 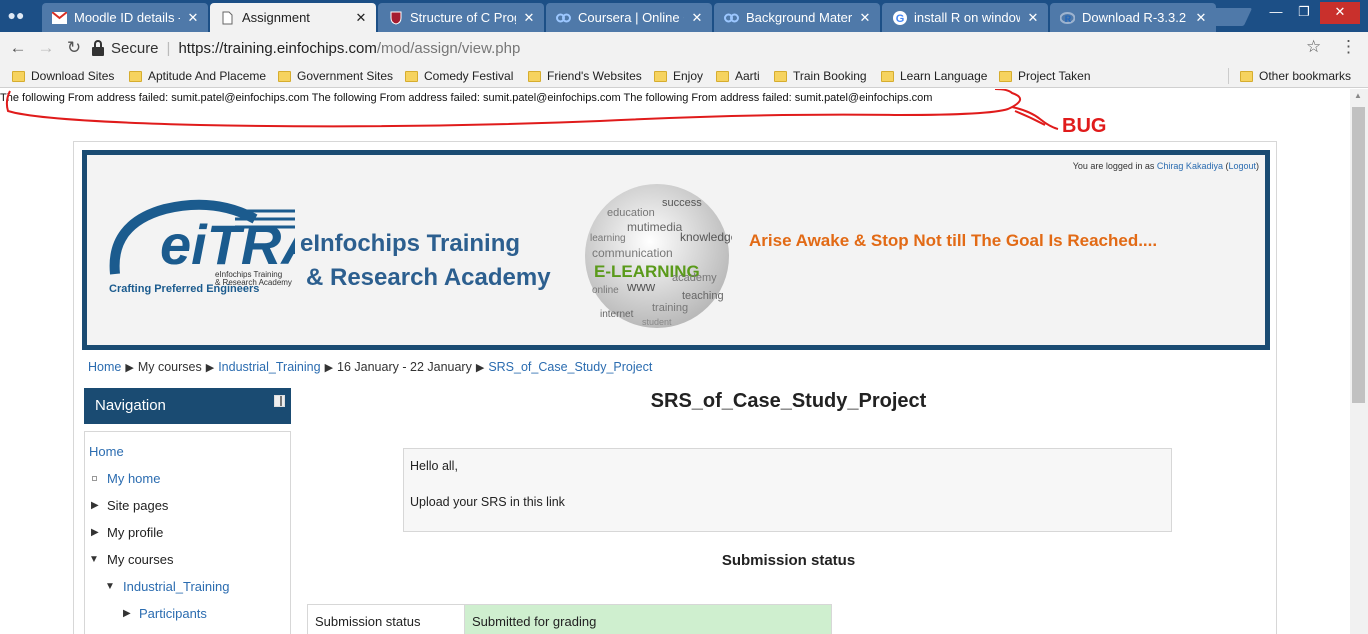 I want to click on breadcrumb-assignment: SRS_of_Case_Study_Project, so click(x=570, y=367).